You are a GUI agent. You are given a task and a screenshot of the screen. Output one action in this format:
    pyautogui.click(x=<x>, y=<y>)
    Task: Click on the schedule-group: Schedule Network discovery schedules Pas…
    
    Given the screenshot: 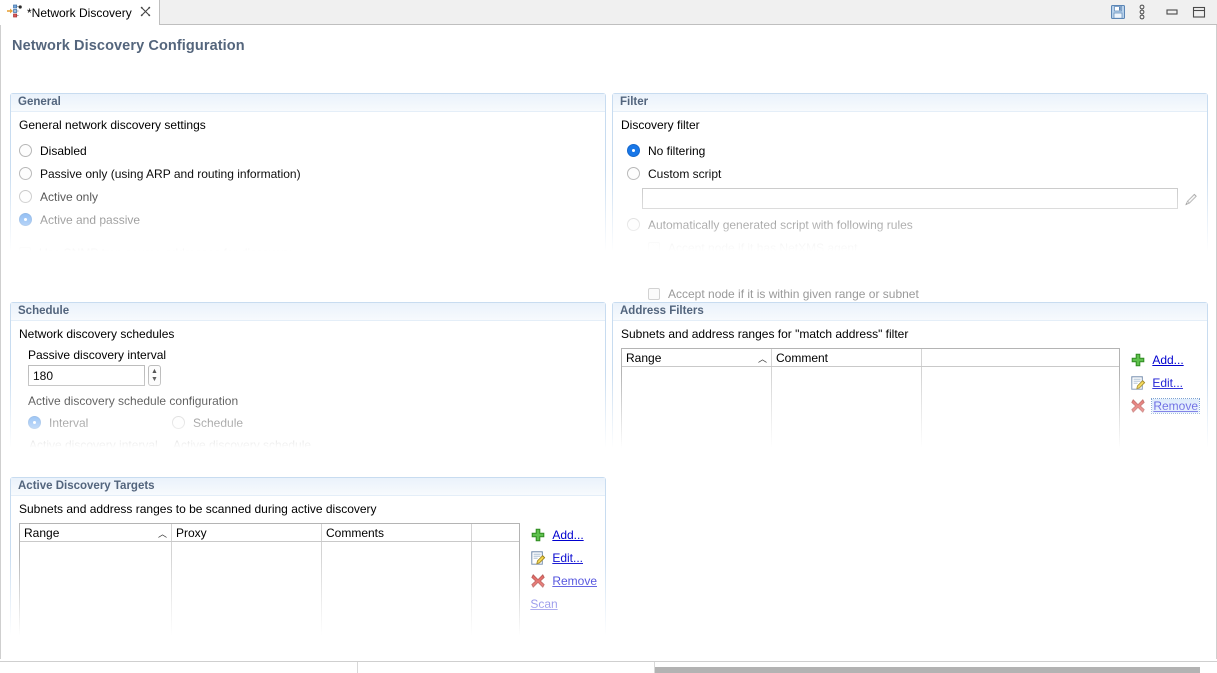 What is the action you would take?
    pyautogui.click(x=308, y=390)
    